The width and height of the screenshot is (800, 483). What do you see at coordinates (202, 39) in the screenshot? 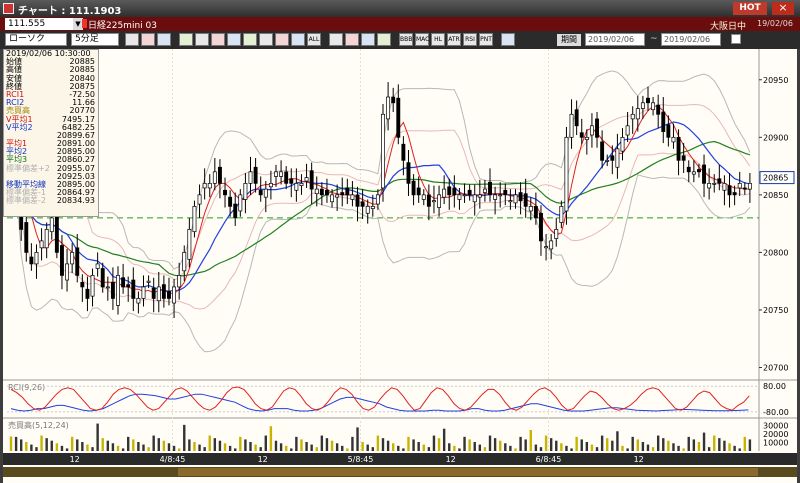
I see `line-icon` at bounding box center [202, 39].